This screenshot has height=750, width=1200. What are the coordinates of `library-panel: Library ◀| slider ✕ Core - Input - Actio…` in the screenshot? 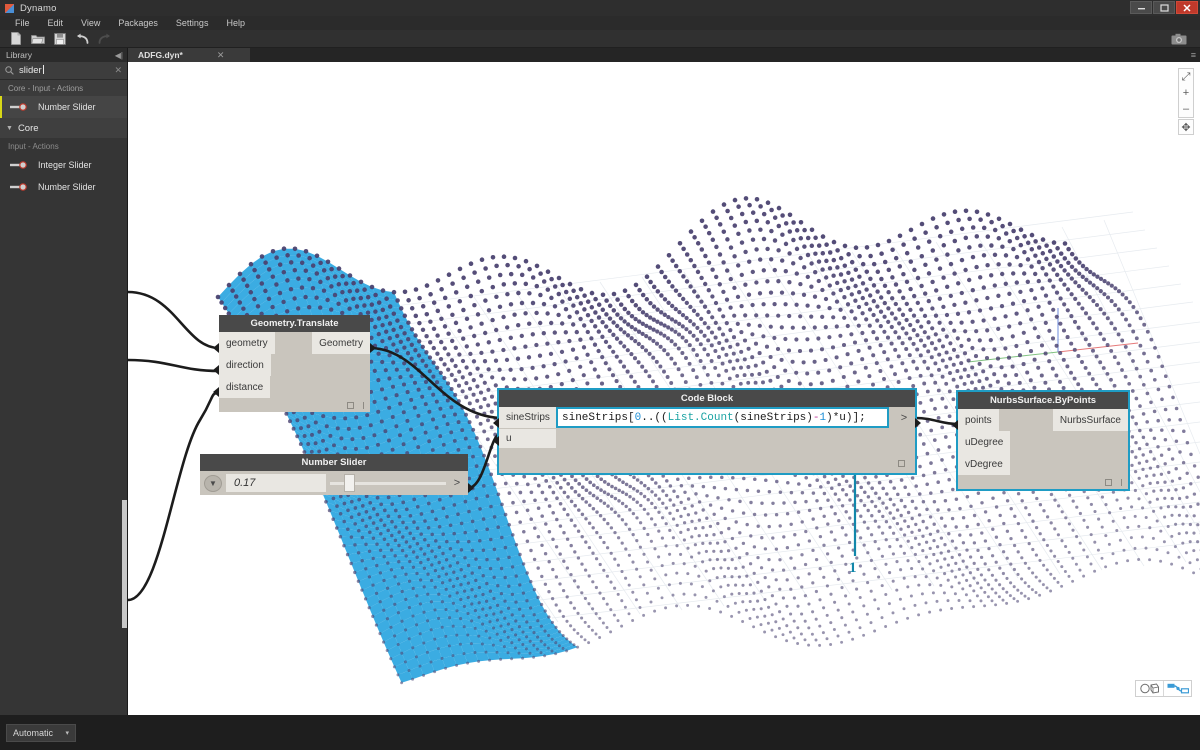 It's located at (64, 381).